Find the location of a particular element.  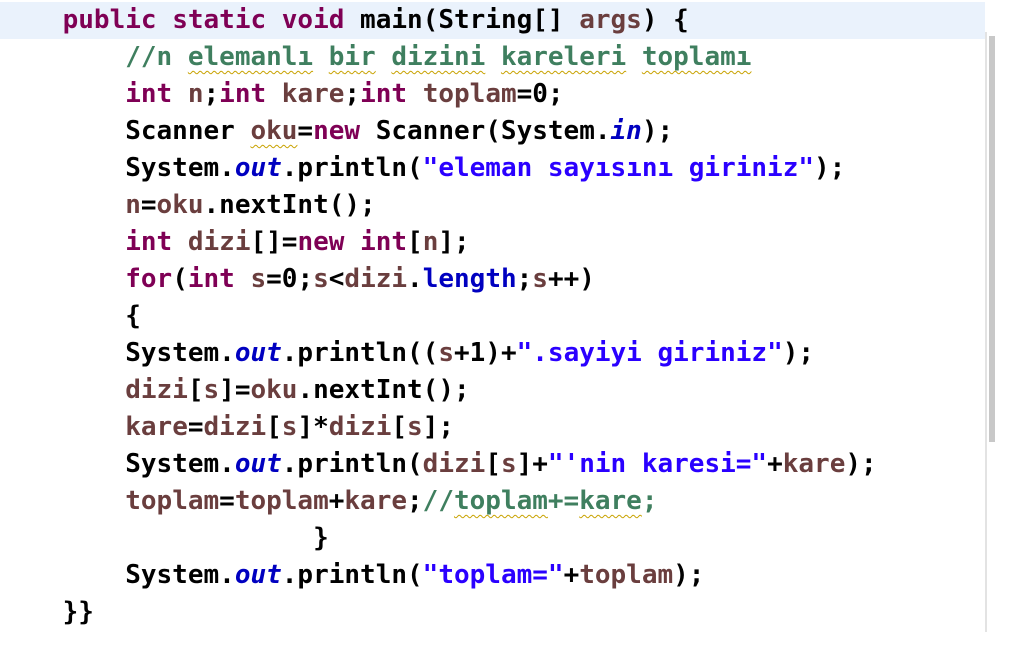

code-token: "toplam=" is located at coordinates (493, 575).